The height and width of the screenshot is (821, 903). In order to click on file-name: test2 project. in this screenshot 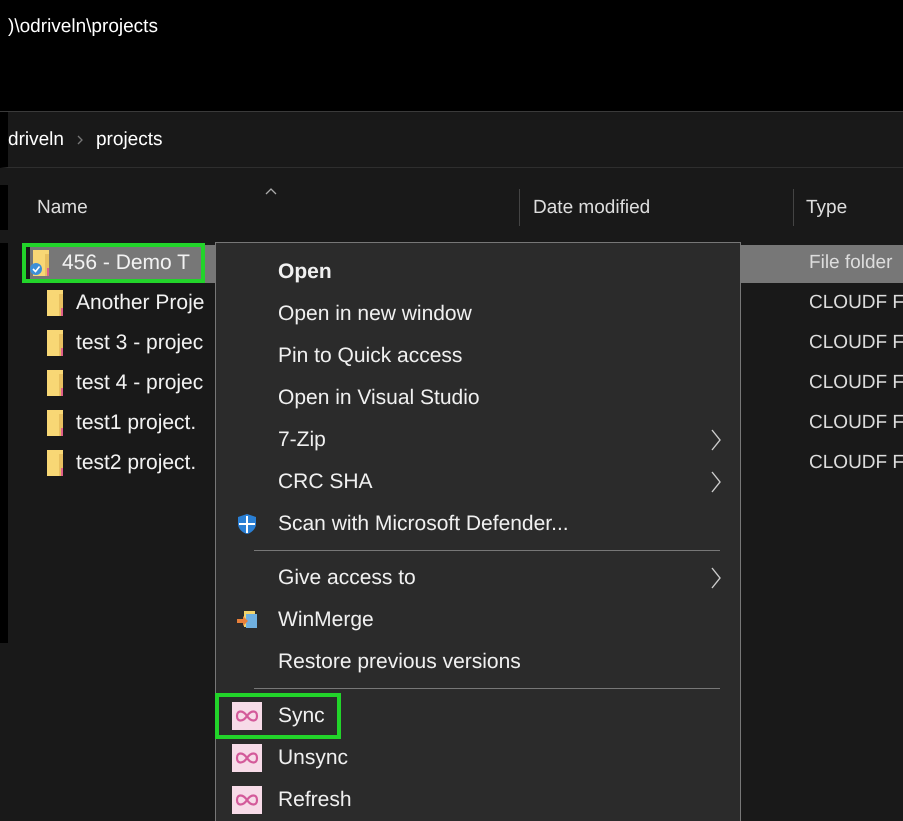, I will do `click(136, 463)`.